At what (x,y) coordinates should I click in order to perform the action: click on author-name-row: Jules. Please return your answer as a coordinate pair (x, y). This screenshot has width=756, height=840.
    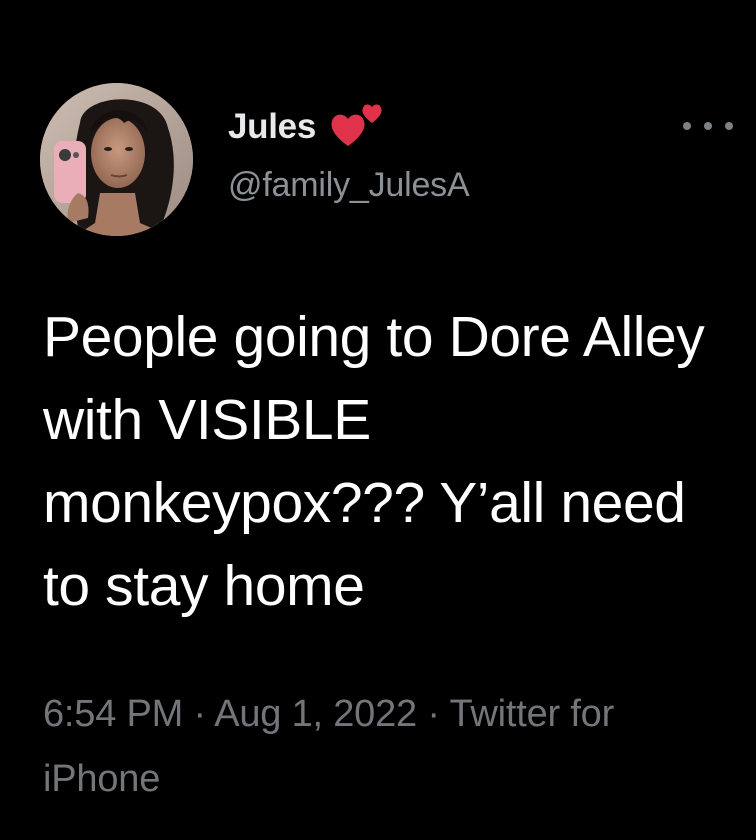
    Looking at the image, I should click on (308, 127).